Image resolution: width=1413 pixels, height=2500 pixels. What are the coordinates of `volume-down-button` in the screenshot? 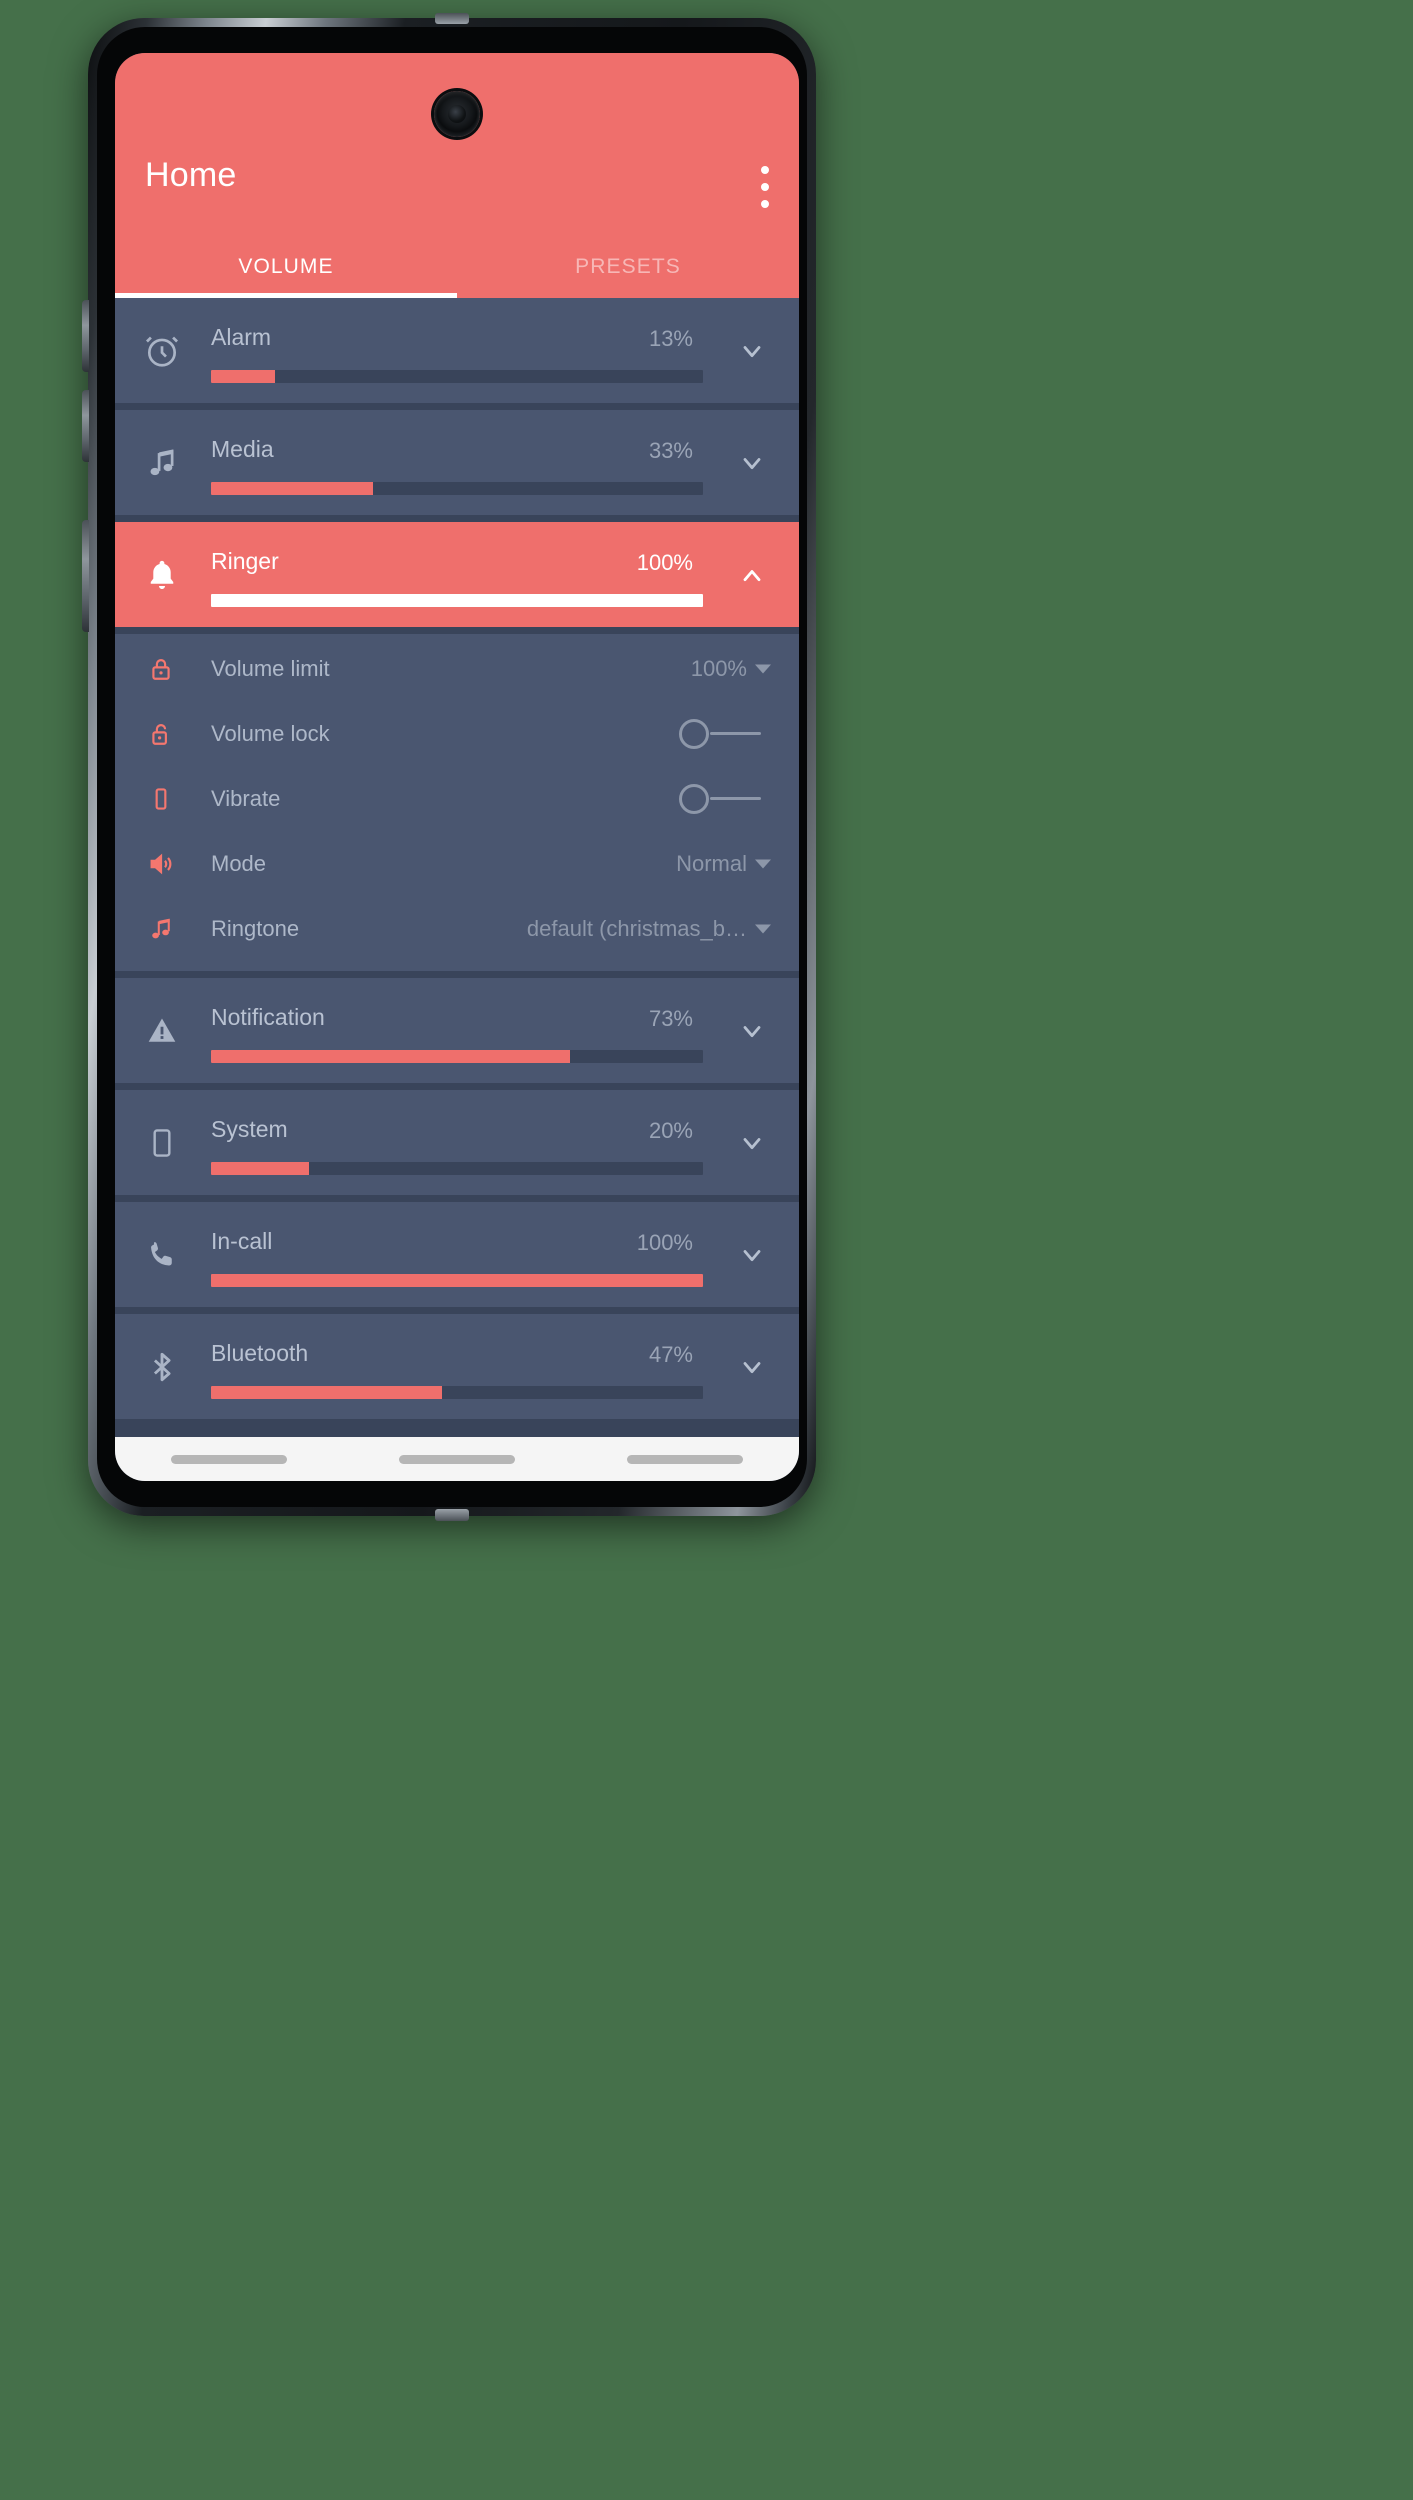 It's located at (85, 426).